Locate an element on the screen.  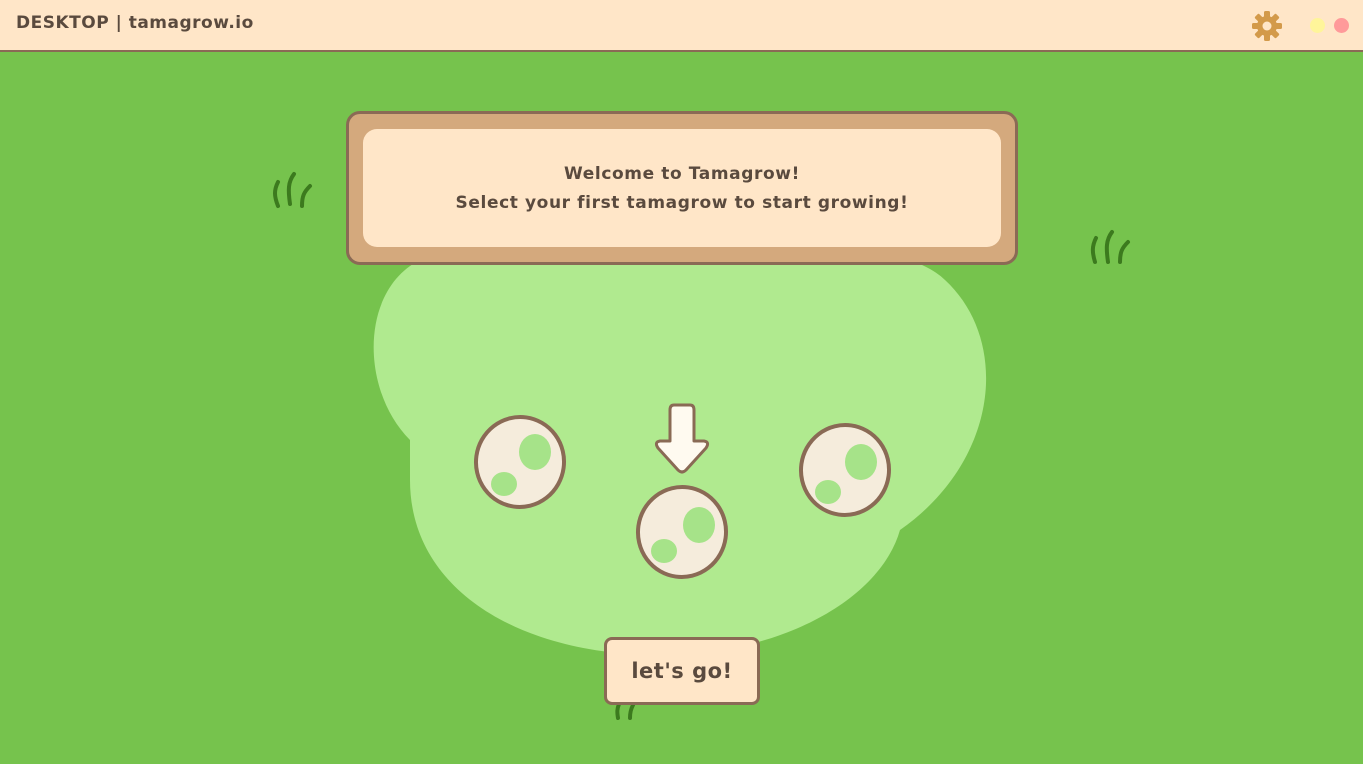
grass-tuft-right is located at coordinates (1110, 247).